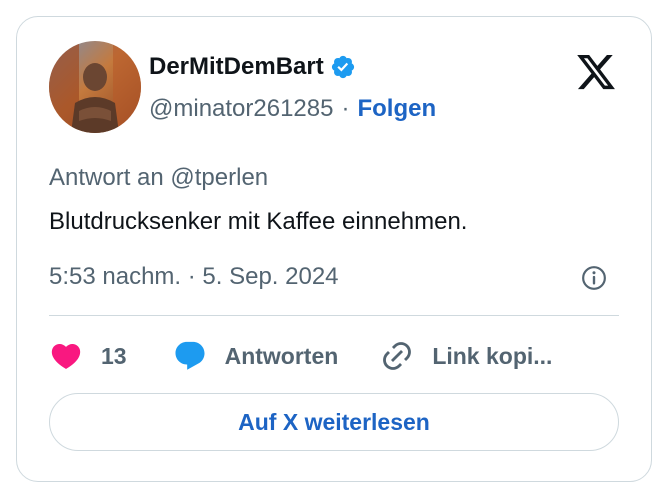 This screenshot has height=494, width=668. Describe the element at coordinates (594, 278) in the screenshot. I see `info-icon` at that location.